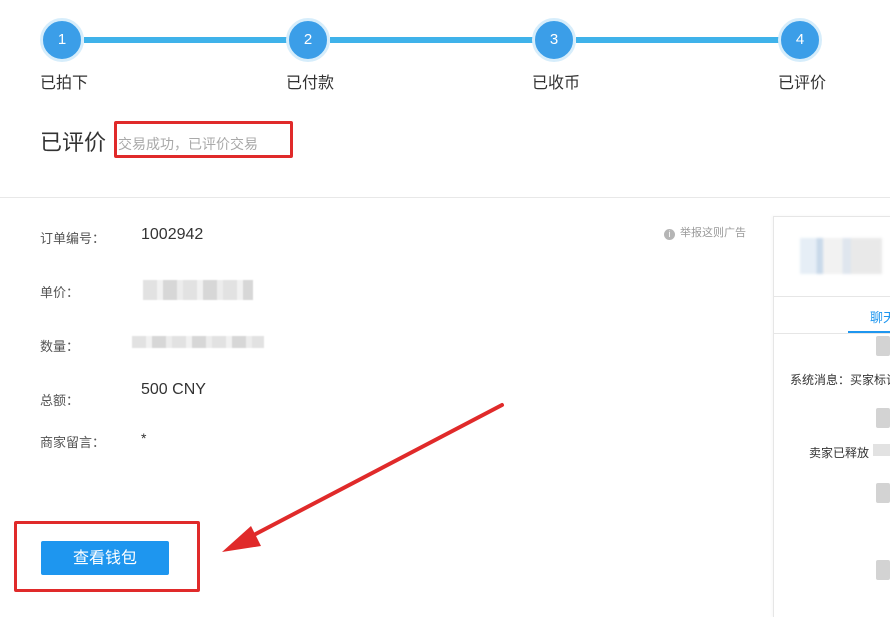 The height and width of the screenshot is (617, 890). I want to click on chat-system-message: 系统消息：买家标记, so click(840, 380).